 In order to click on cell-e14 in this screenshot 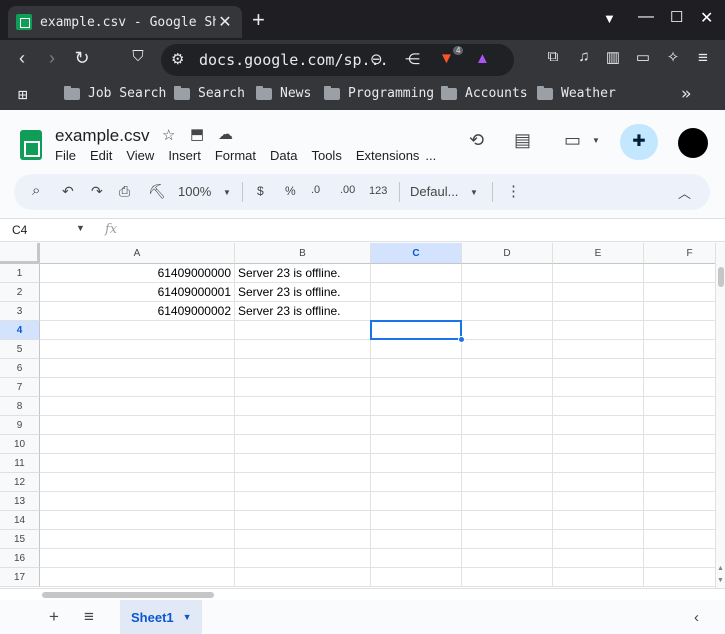, I will do `click(598, 520)`.